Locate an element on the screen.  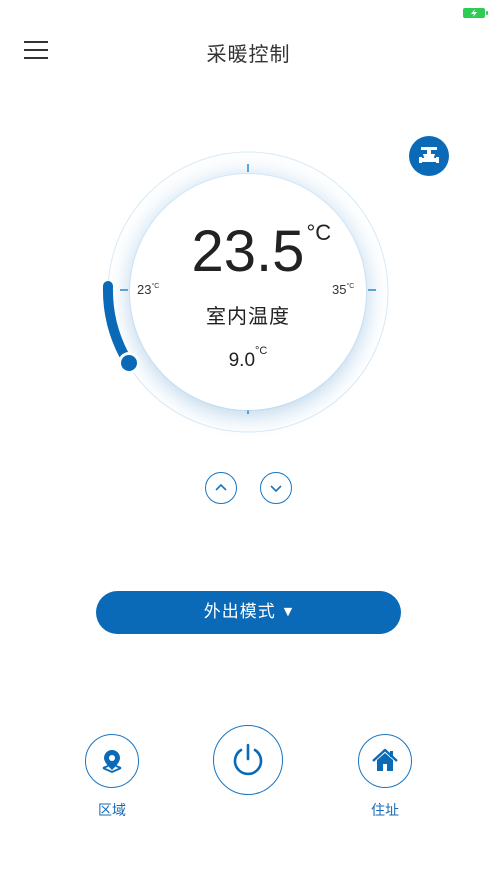
home-icon is located at coordinates (385, 759).